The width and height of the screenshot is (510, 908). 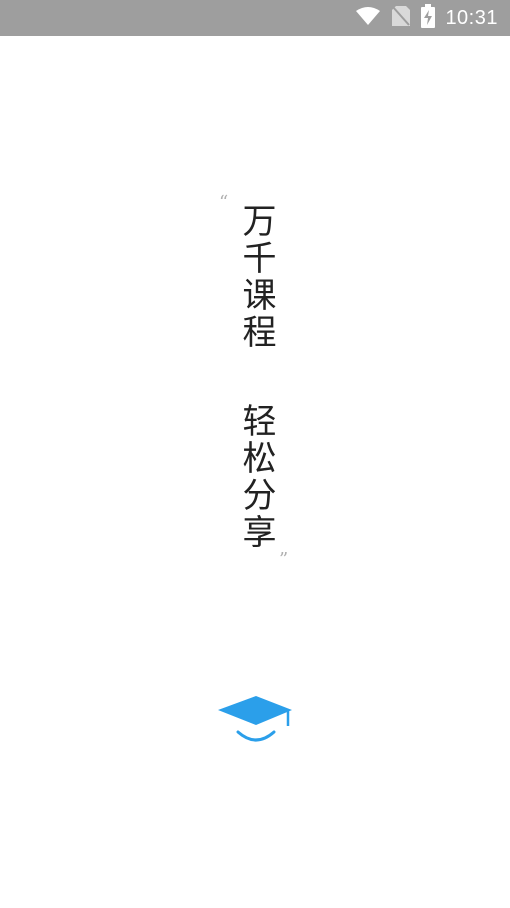 I want to click on app-logo, so click(x=256, y=722).